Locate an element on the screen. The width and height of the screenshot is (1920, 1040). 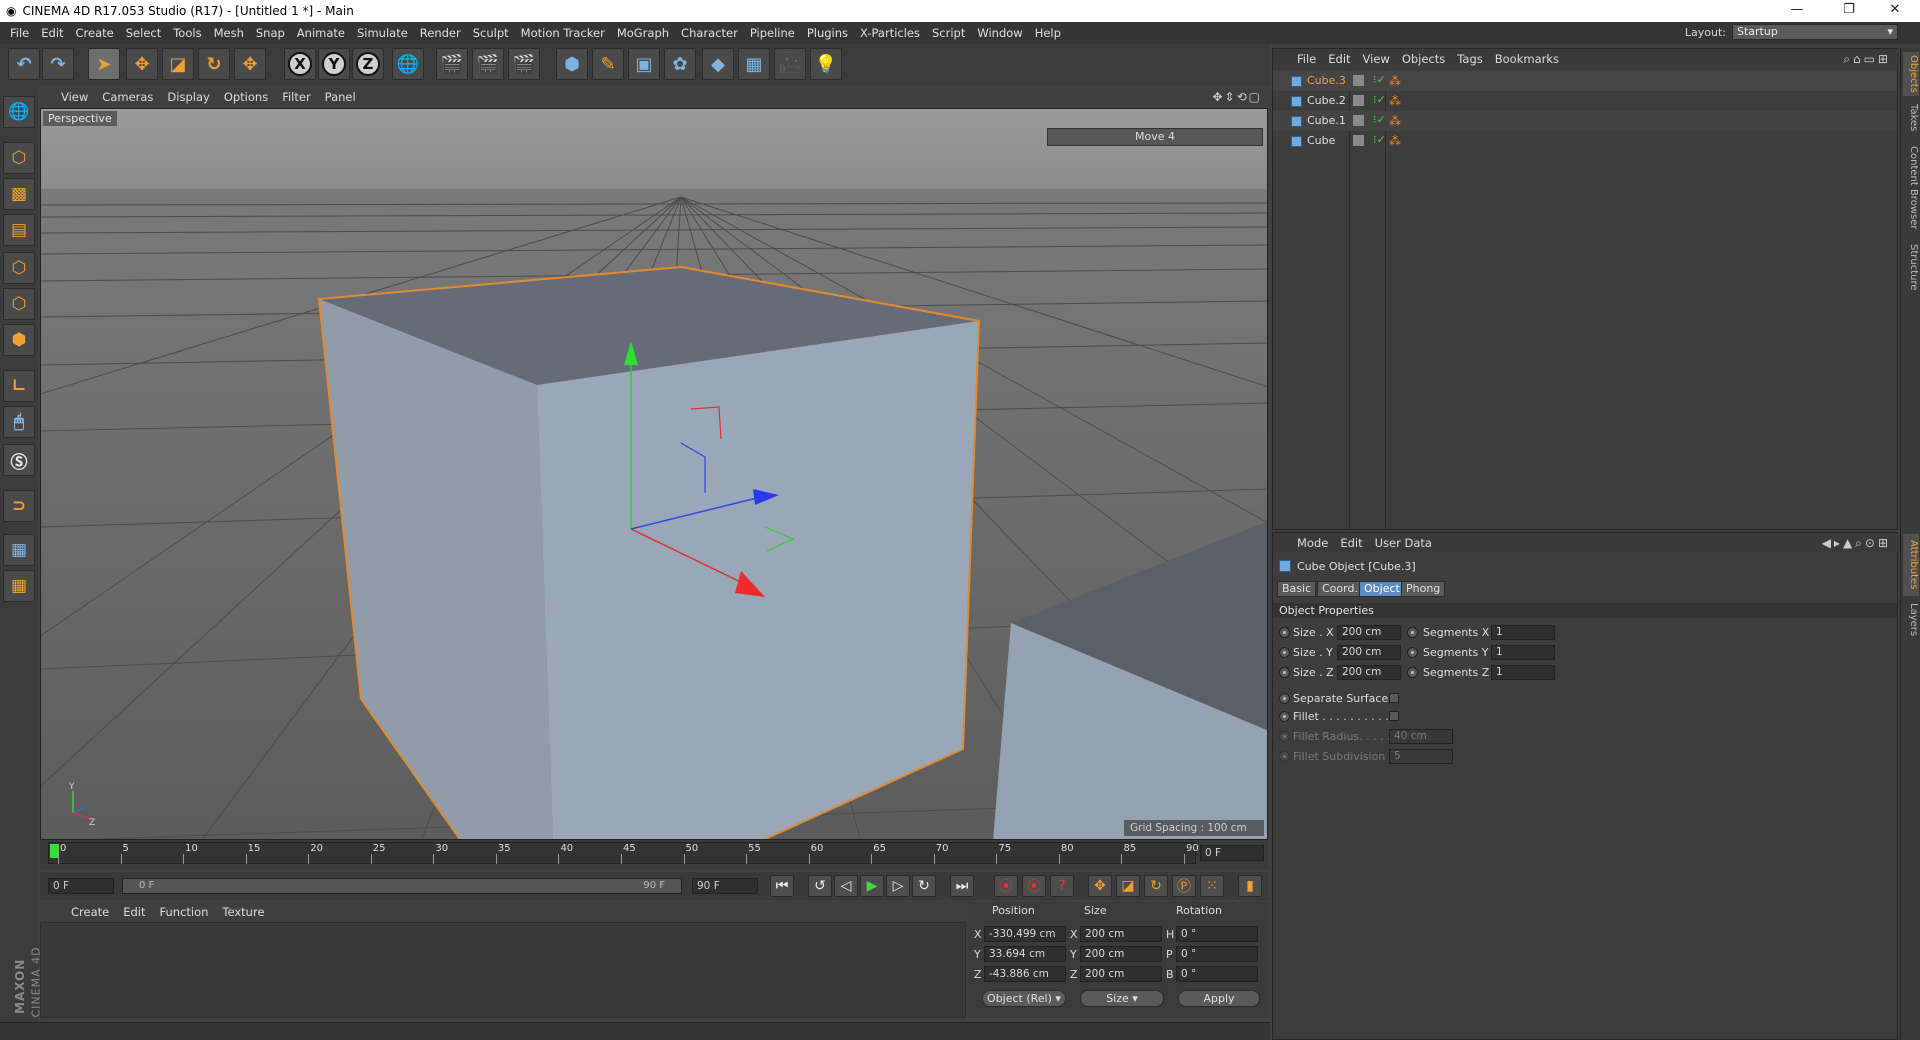
points-mode-button: ⬡ is located at coordinates (19, 268).